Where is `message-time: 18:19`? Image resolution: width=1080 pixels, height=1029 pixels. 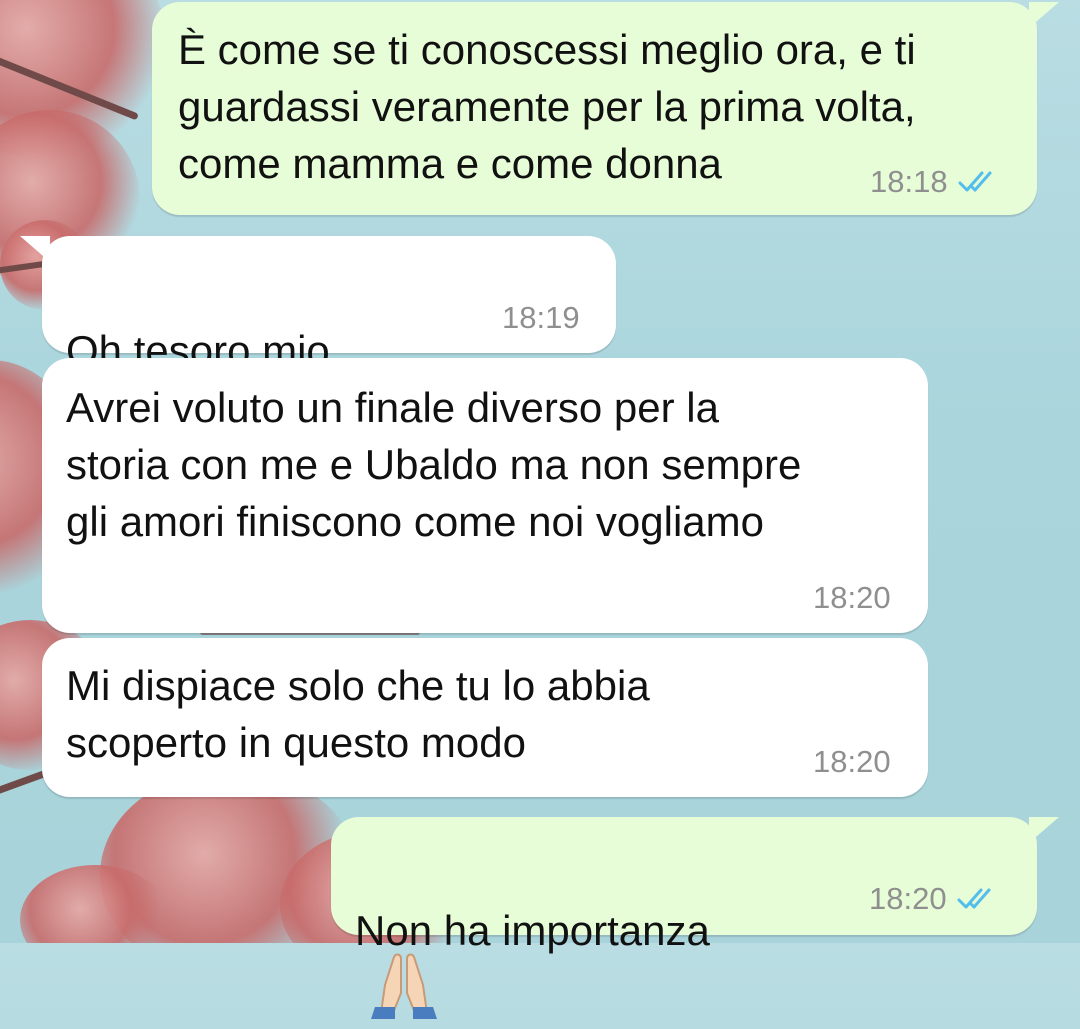
message-time: 18:19 is located at coordinates (541, 317).